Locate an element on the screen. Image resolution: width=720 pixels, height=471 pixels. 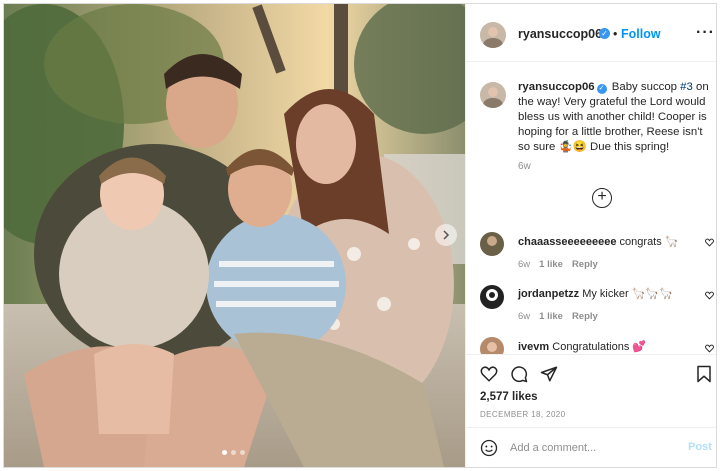
comment-line: ivevm Congratulations 💕 is located at coordinates (582, 346).